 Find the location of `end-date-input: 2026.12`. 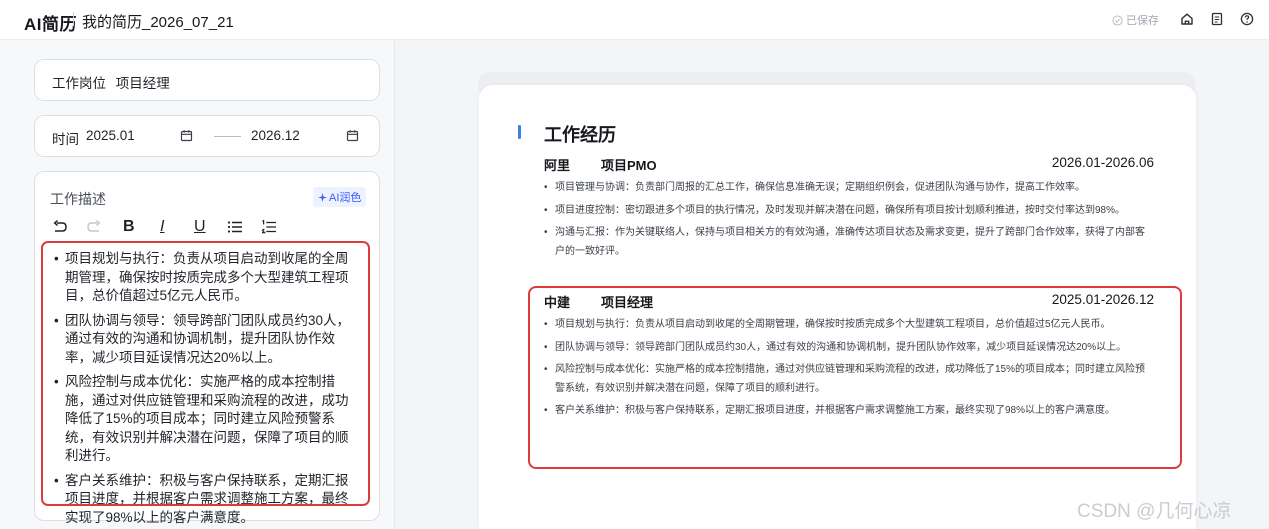

end-date-input: 2026.12 is located at coordinates (275, 135).